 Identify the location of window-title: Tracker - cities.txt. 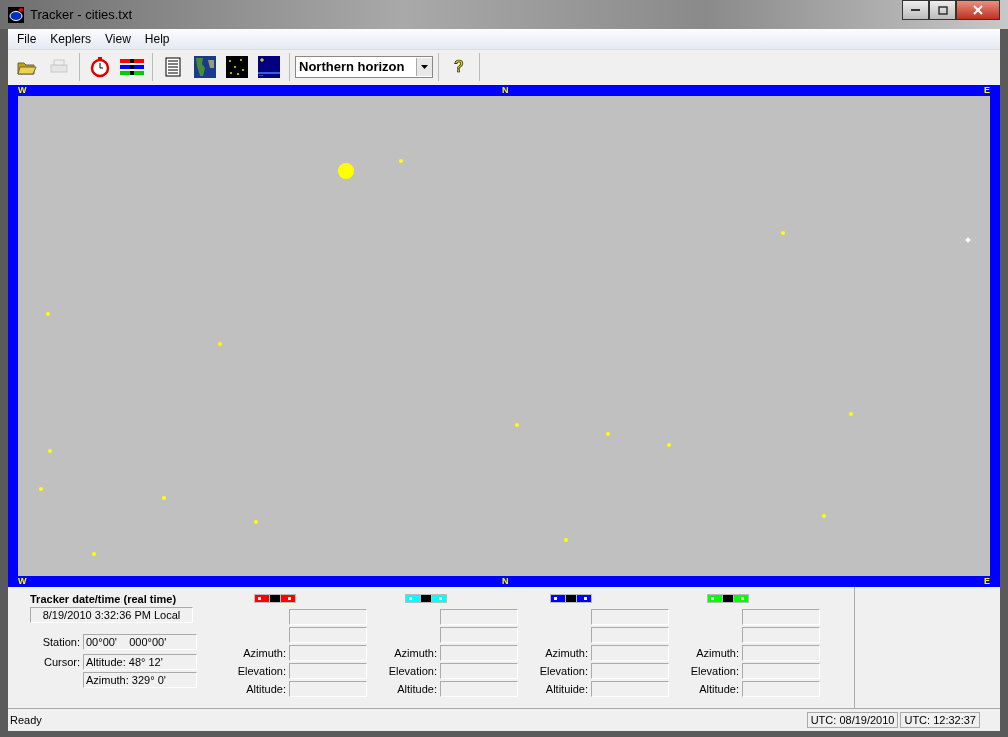
(82, 14).